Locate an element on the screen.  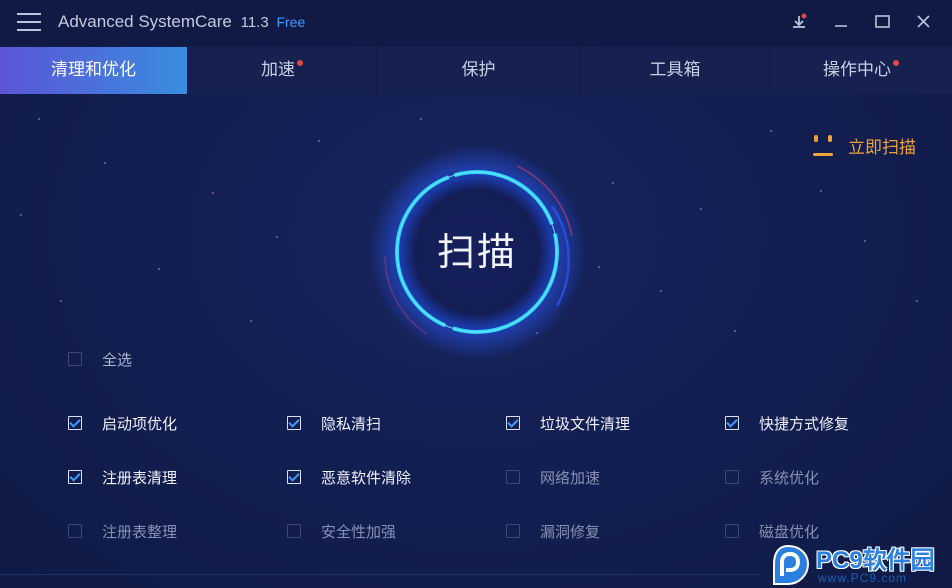
app-title: Advanced SystemCare 11.3 Free is located at coordinates (181, 22).